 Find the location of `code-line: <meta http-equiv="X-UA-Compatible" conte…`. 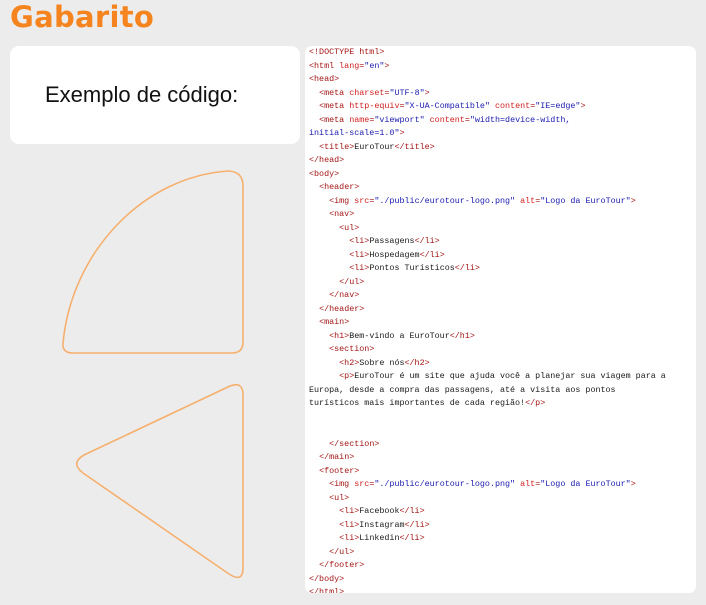

code-line: <meta http-equiv="X-UA-Compatible" conte… is located at coordinates (500, 106).